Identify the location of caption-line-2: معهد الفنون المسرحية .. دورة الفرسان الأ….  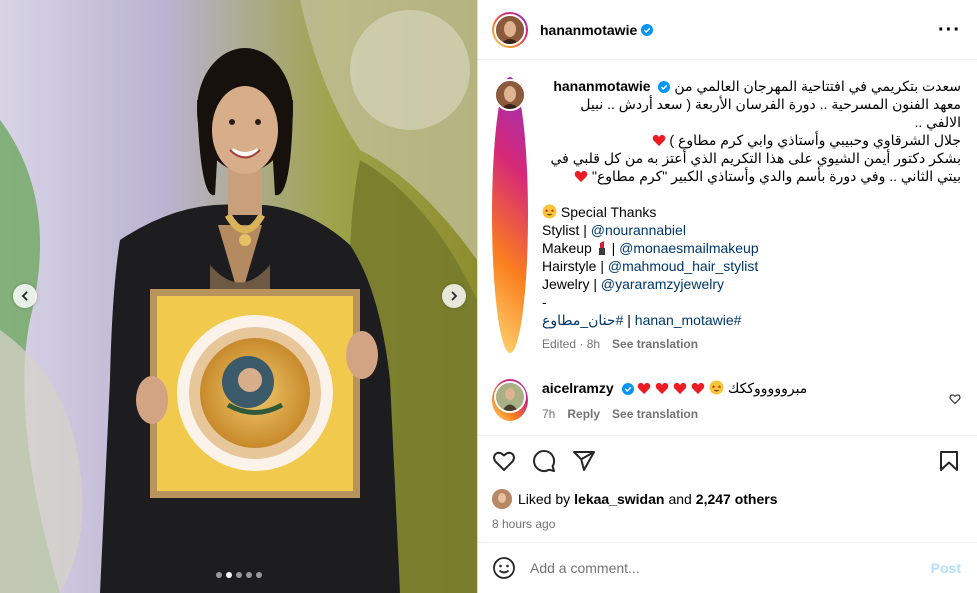
(770, 113).